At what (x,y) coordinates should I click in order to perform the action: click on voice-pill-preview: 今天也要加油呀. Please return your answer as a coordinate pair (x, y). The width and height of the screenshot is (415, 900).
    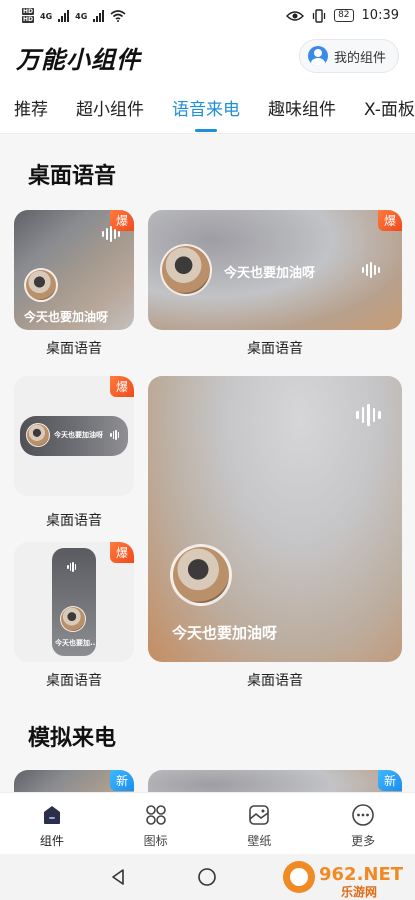
    Looking at the image, I should click on (74, 436).